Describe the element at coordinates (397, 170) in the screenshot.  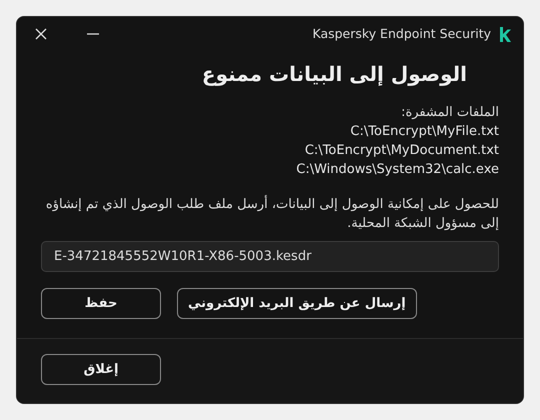
I see `file-path: C:\Windows\System32\calc.exe` at that location.